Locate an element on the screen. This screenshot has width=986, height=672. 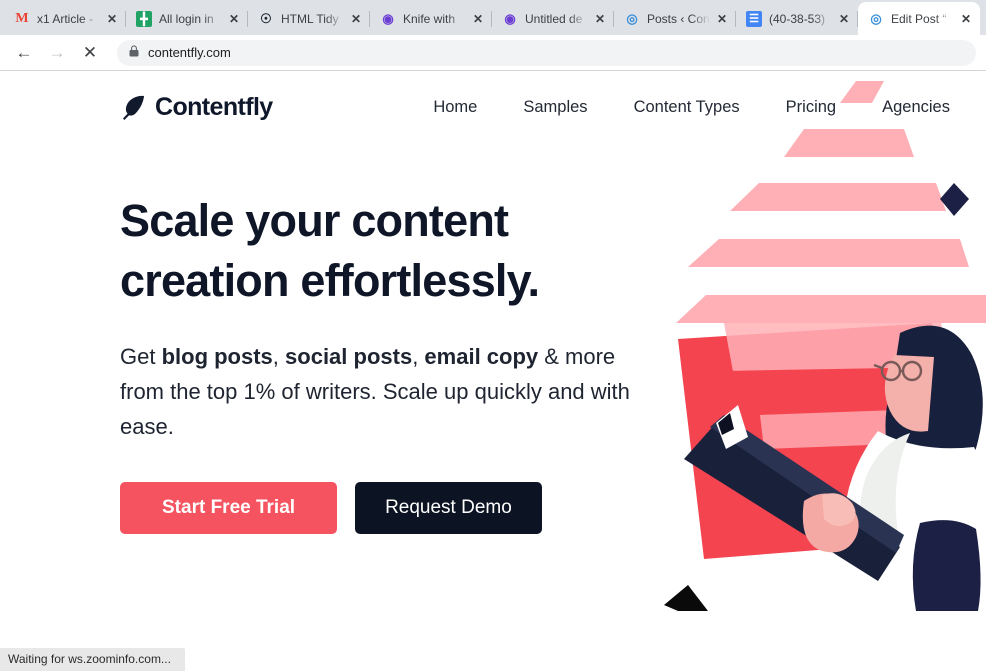
browser-tab: ◉ Knife with ✕ is located at coordinates (431, 18).